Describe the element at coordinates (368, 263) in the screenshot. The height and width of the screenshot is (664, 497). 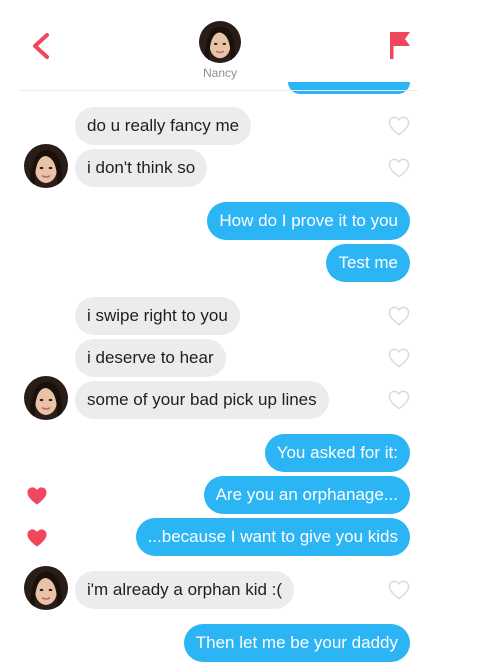
I see `message-outgoing: Test me` at that location.